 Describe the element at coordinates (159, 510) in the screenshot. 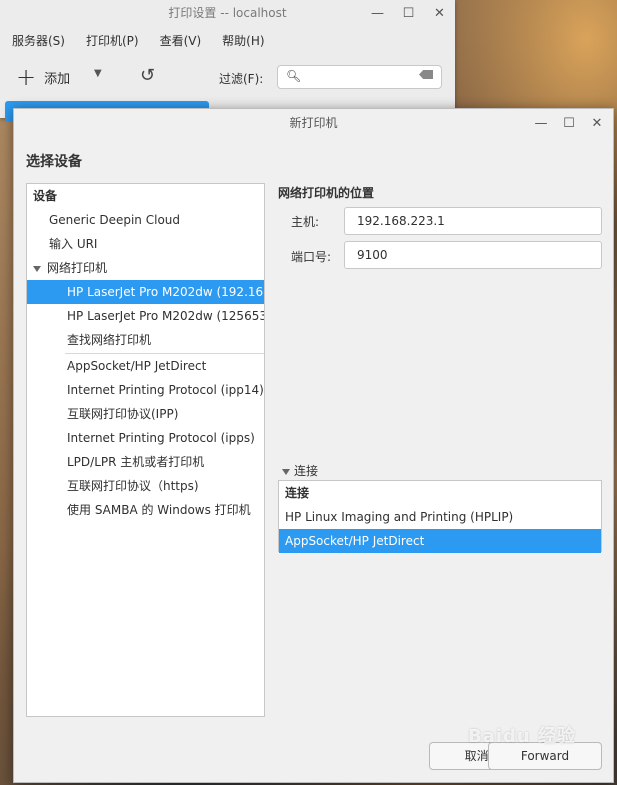

I see `tree-item-samba: 使用 SAMBA 的 Windows 打印机` at that location.